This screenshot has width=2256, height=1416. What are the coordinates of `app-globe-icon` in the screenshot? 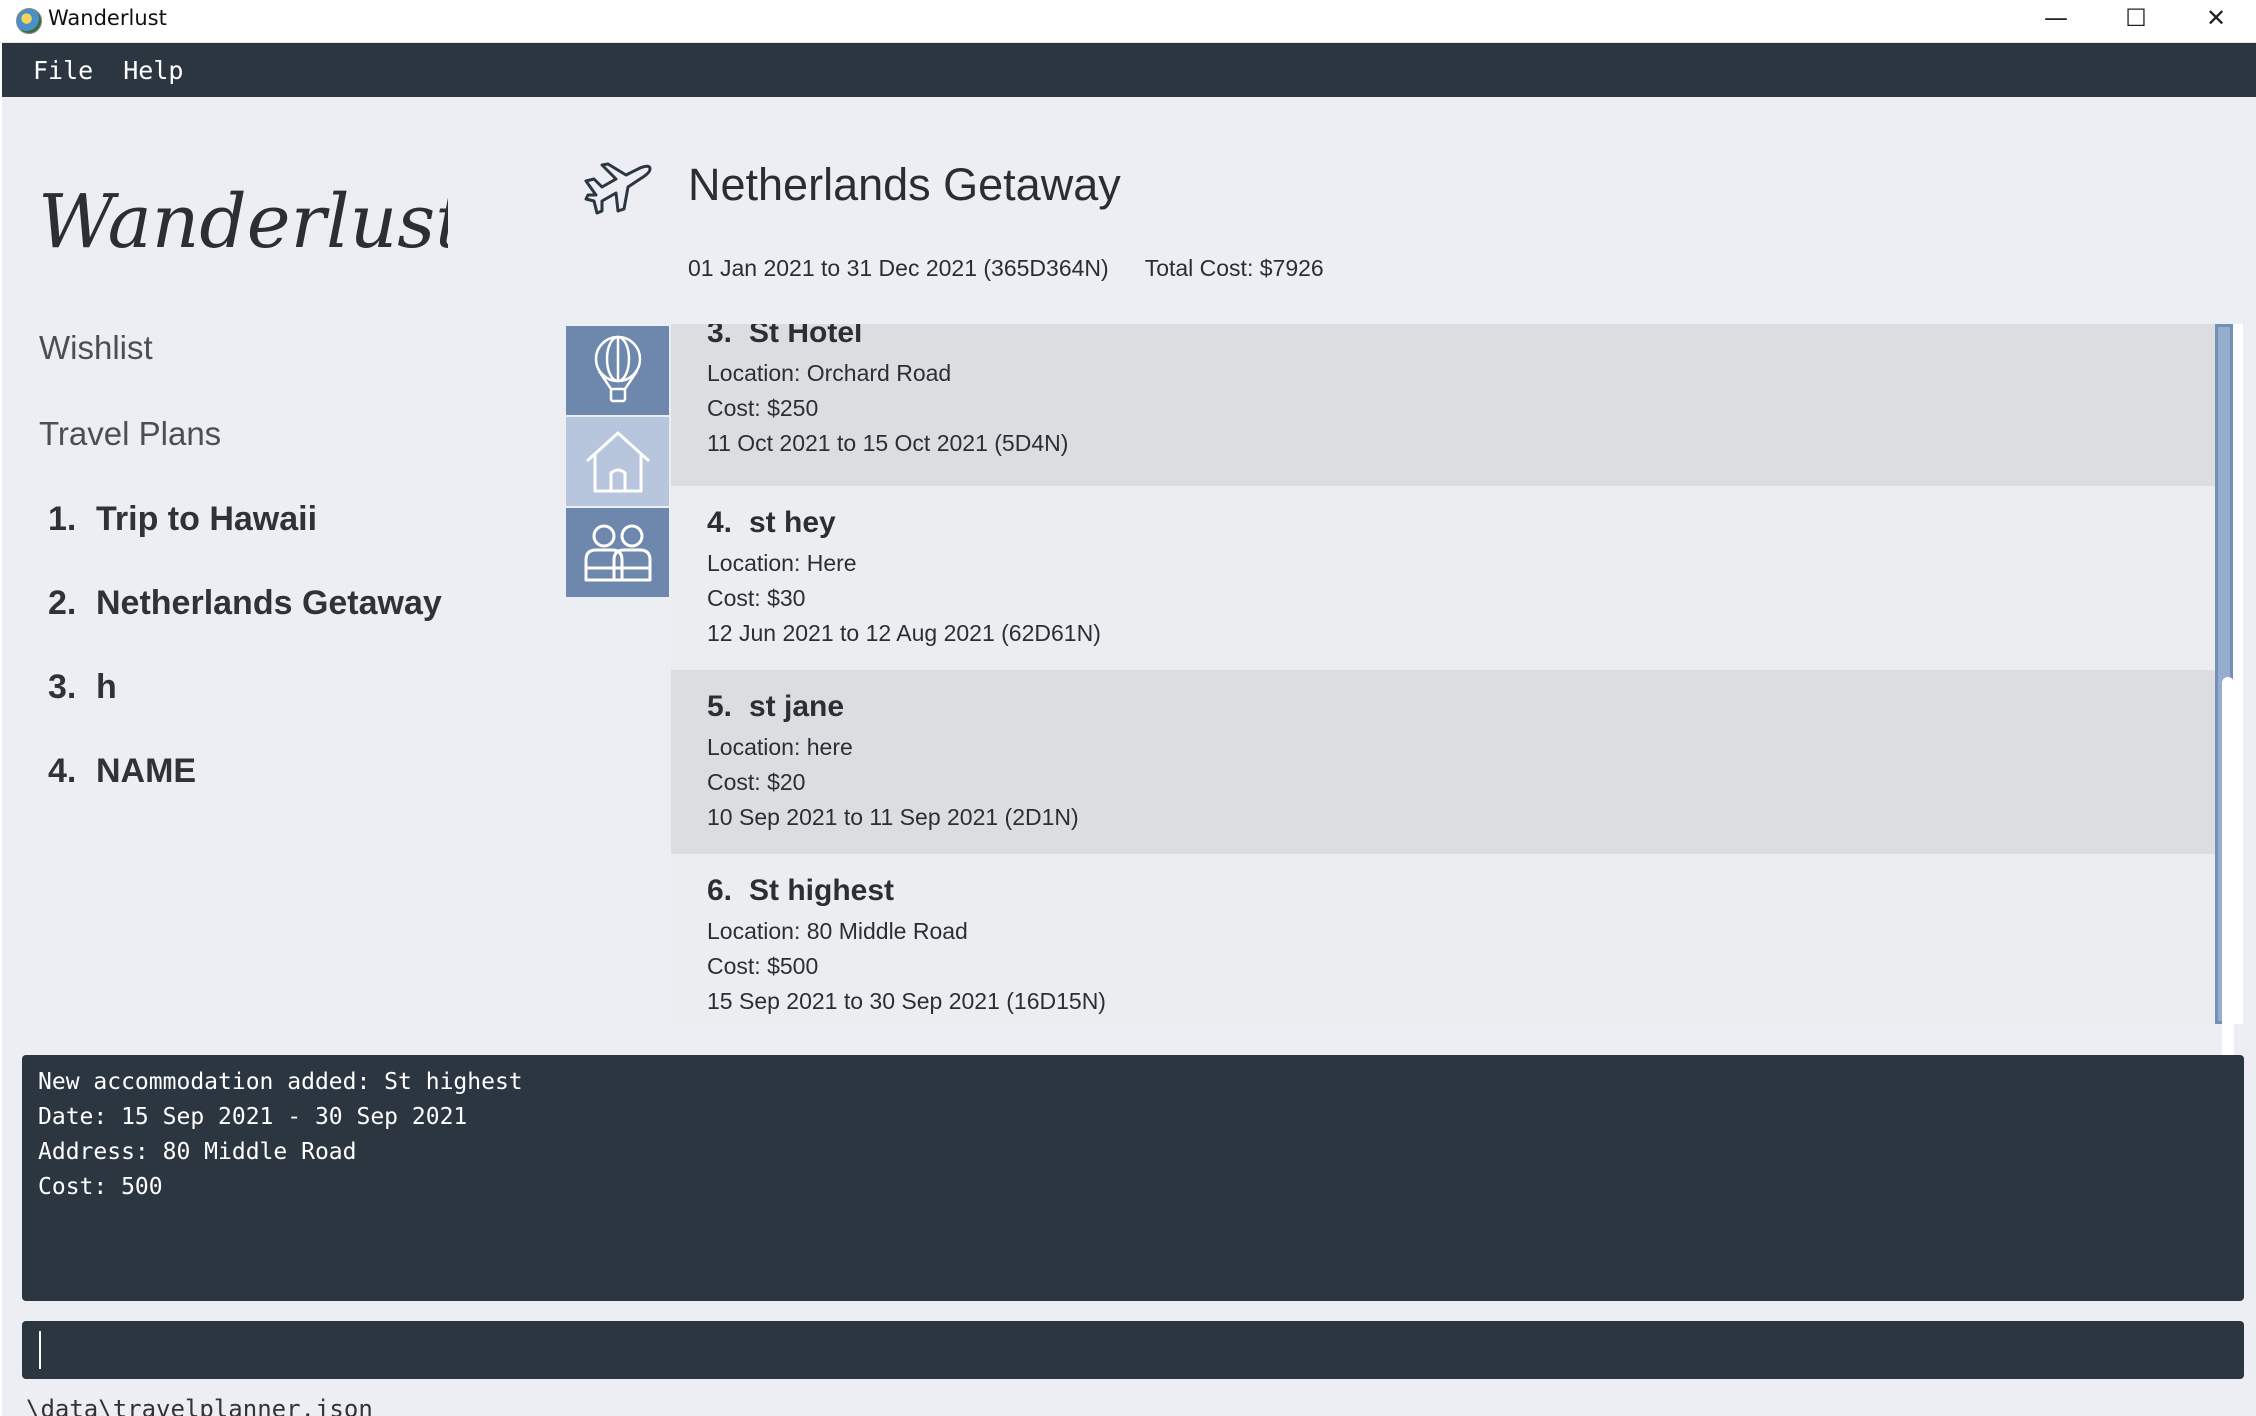 It's located at (29, 21).